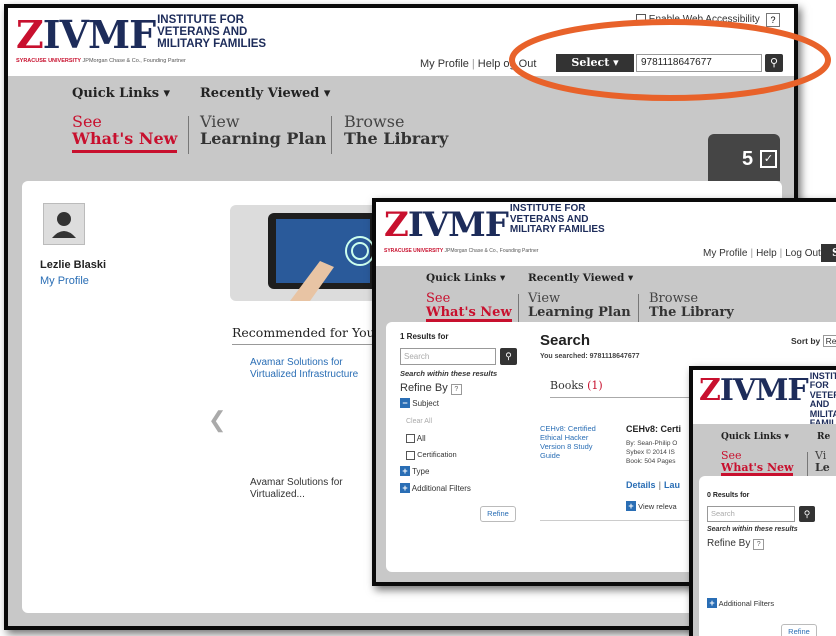 Image resolution: width=836 pixels, height=636 pixels. Describe the element at coordinates (641, 485) in the screenshot. I see `details-link: Details` at that location.